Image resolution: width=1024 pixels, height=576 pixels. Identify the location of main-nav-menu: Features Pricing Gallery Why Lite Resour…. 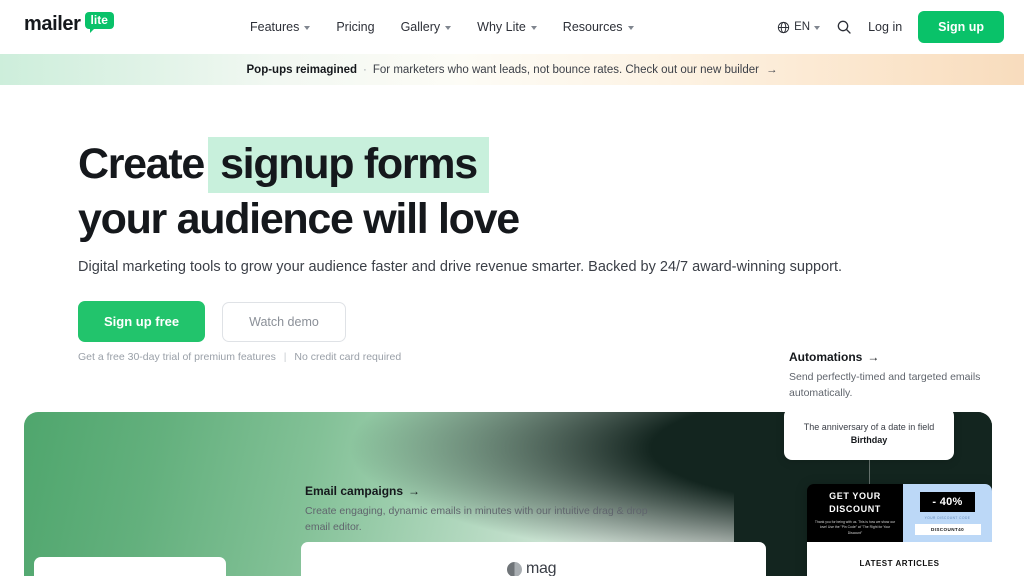
(442, 27).